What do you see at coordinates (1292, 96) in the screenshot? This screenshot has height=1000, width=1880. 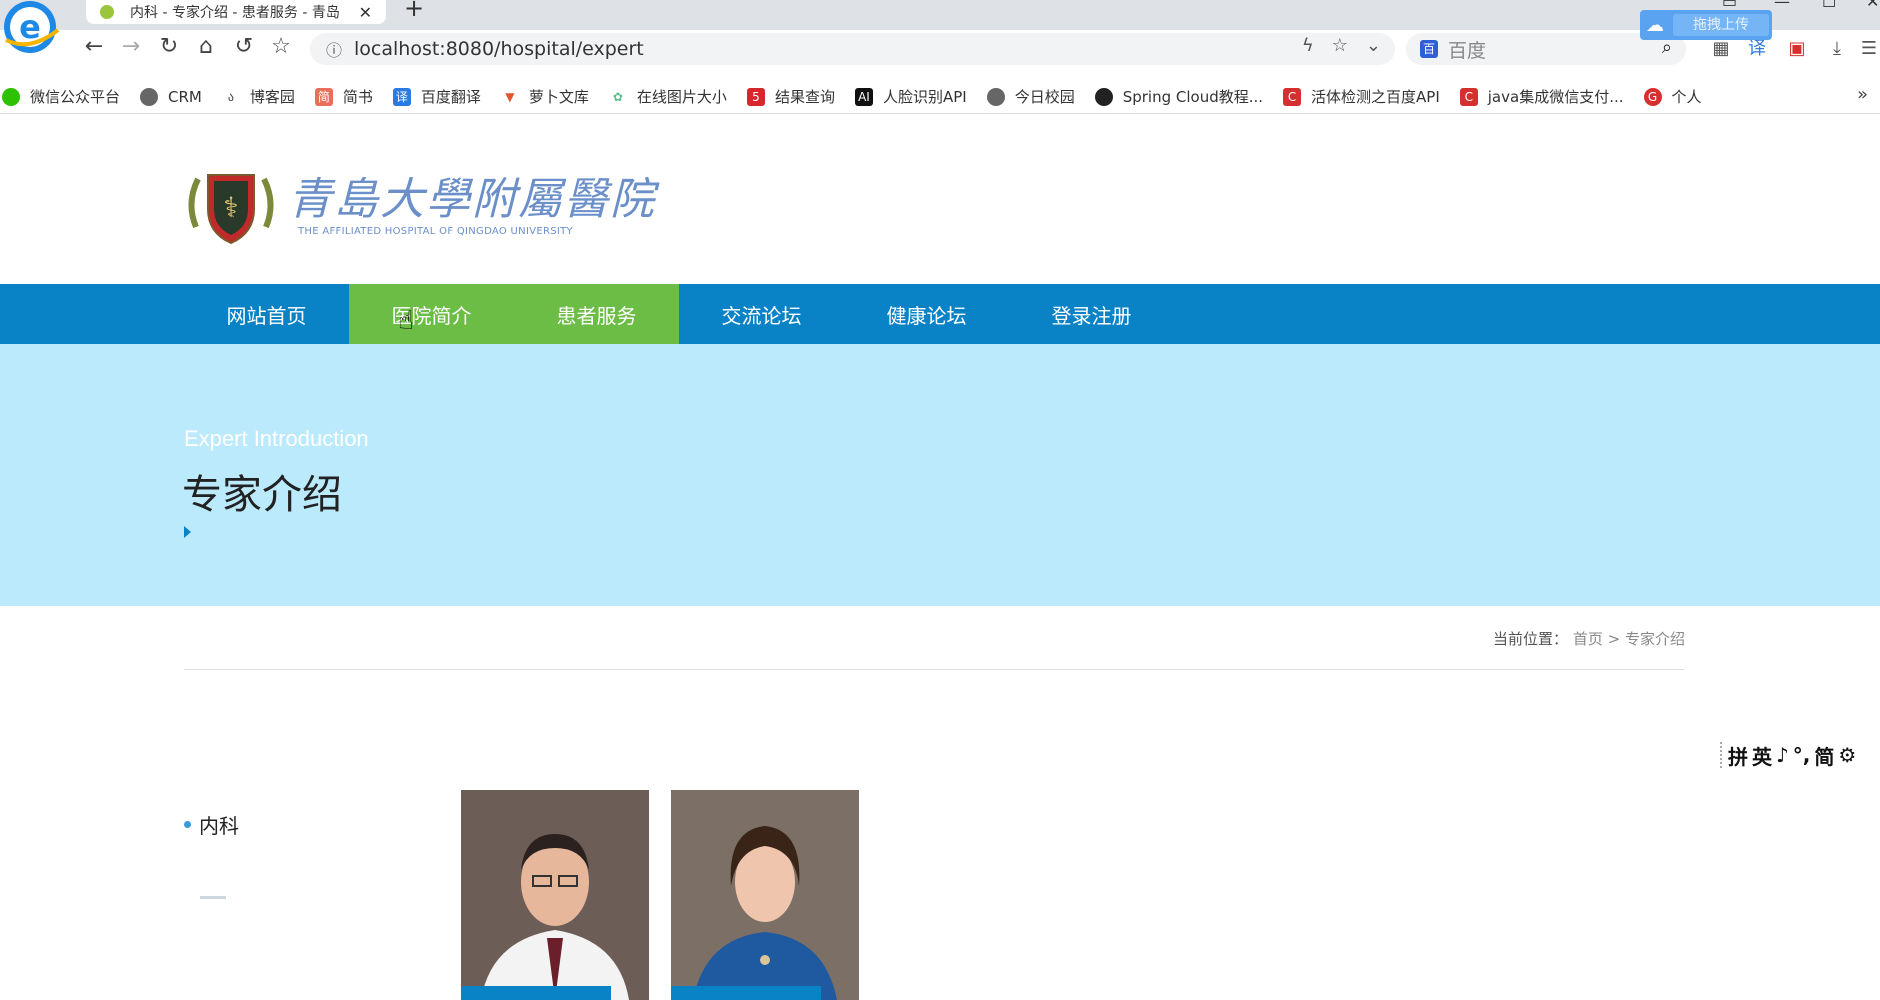 I see `csdn-icon: C` at bounding box center [1292, 96].